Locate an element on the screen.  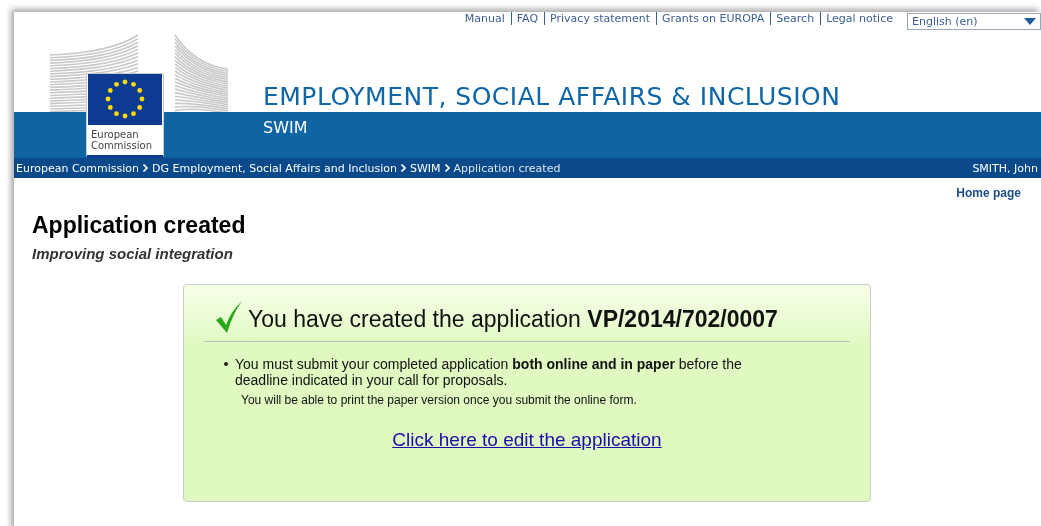
top-link: Manual is located at coordinates (484, 18).